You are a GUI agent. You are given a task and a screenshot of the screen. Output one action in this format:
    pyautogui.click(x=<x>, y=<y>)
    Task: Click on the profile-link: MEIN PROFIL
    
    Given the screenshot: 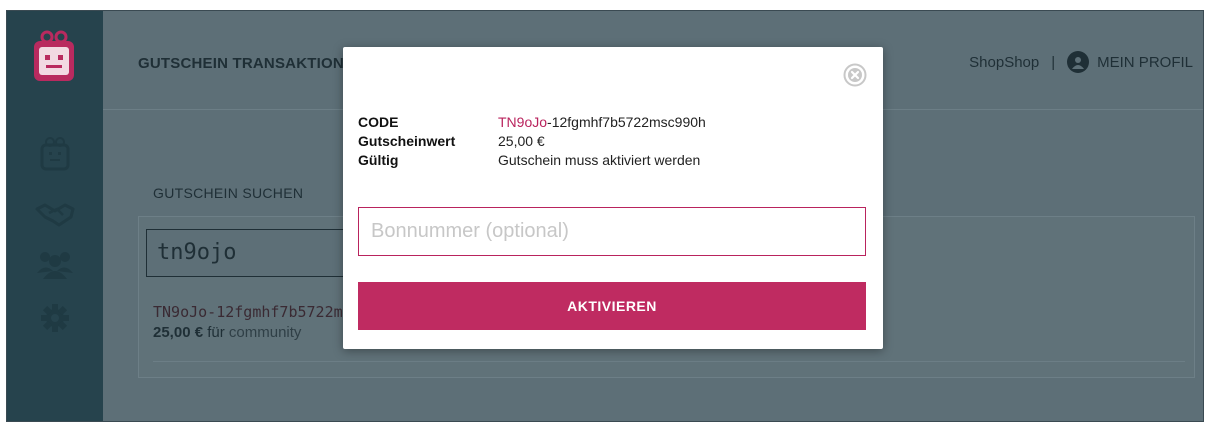 What is the action you would take?
    pyautogui.click(x=1130, y=62)
    